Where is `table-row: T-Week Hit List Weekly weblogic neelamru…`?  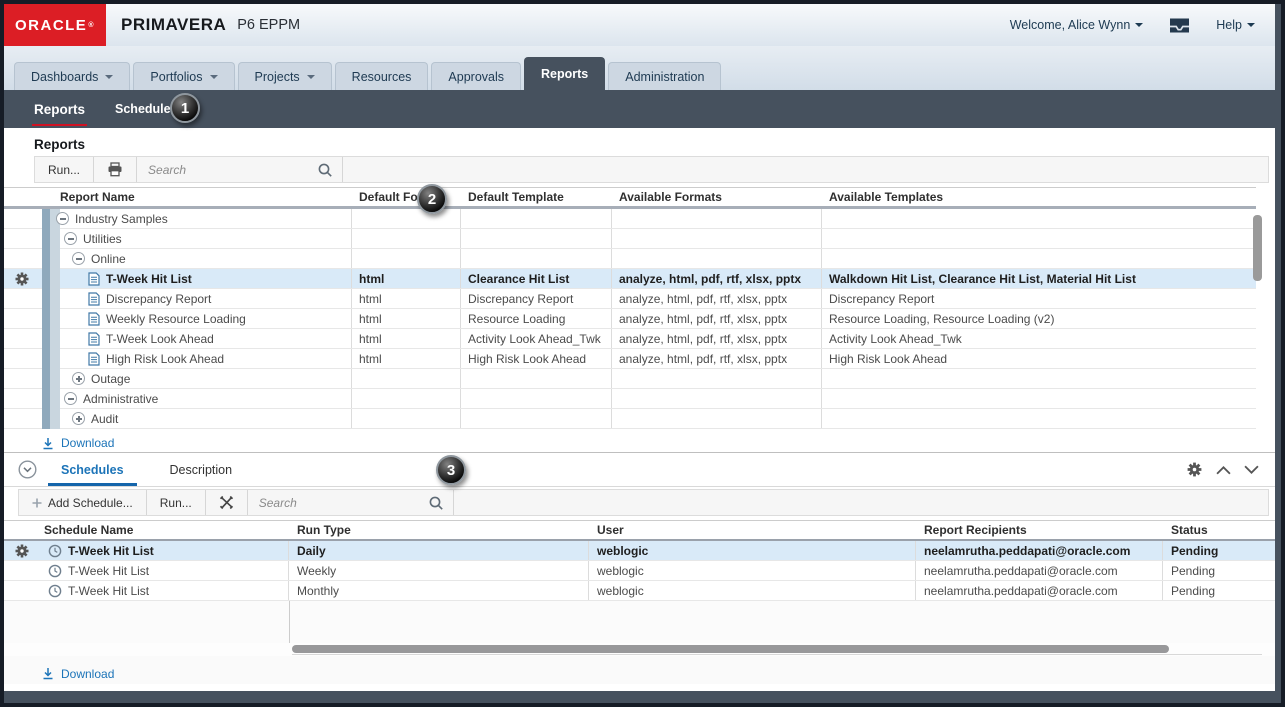 table-row: T-Week Hit List Weekly weblogic neelamru… is located at coordinates (639, 571).